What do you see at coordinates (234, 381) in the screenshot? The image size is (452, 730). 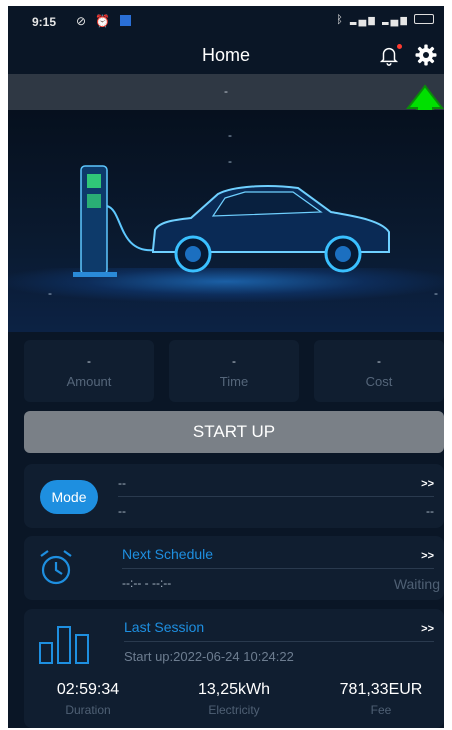 I see `stat-label: Time` at bounding box center [234, 381].